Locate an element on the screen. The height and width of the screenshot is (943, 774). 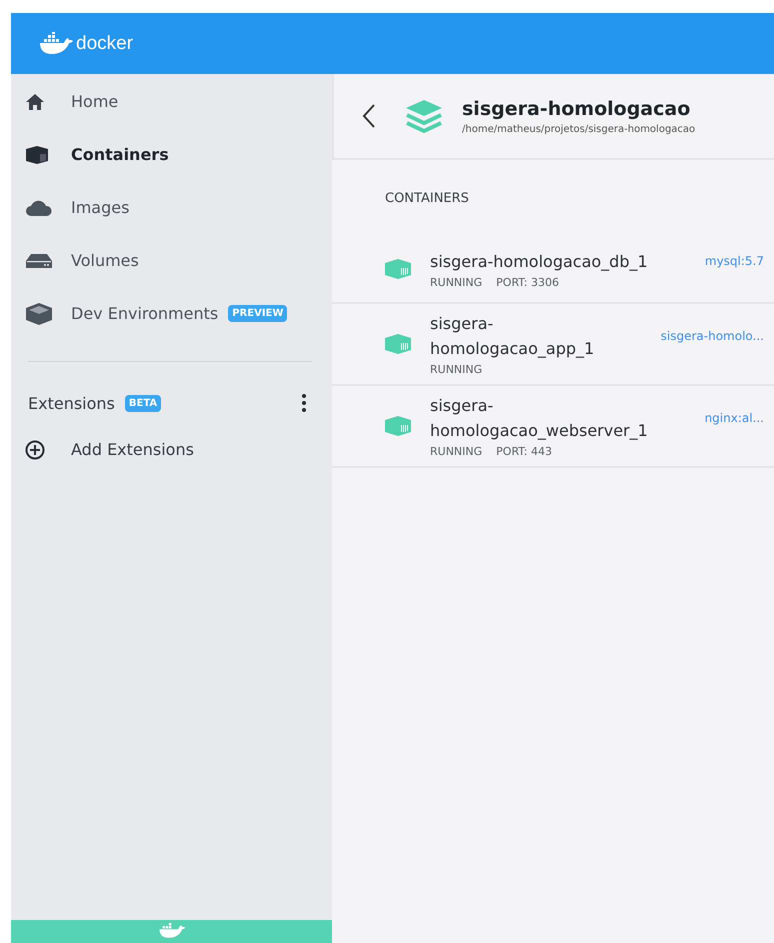
container-row: sisgera-homologacao_webserver_1 nginx:al... RUNNING PORT: 443 is located at coordinates (553, 427).